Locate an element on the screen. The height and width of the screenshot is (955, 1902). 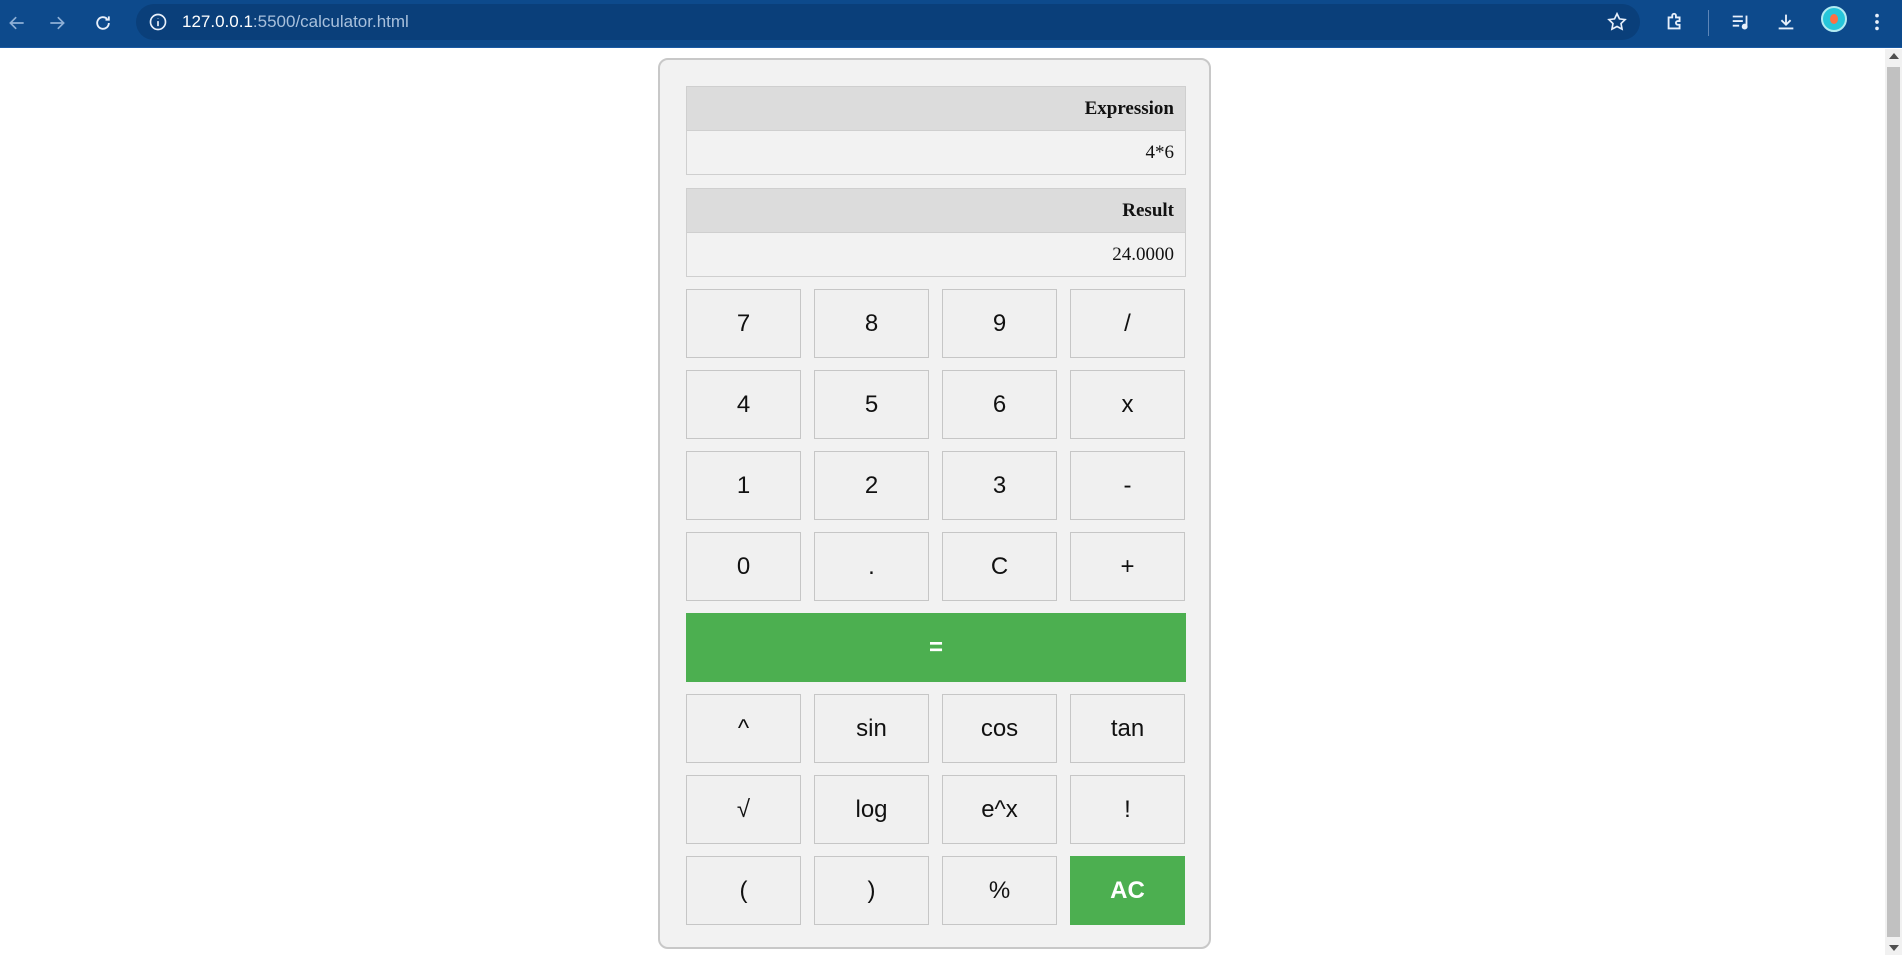
digit-8-button: 8 is located at coordinates (871, 323).